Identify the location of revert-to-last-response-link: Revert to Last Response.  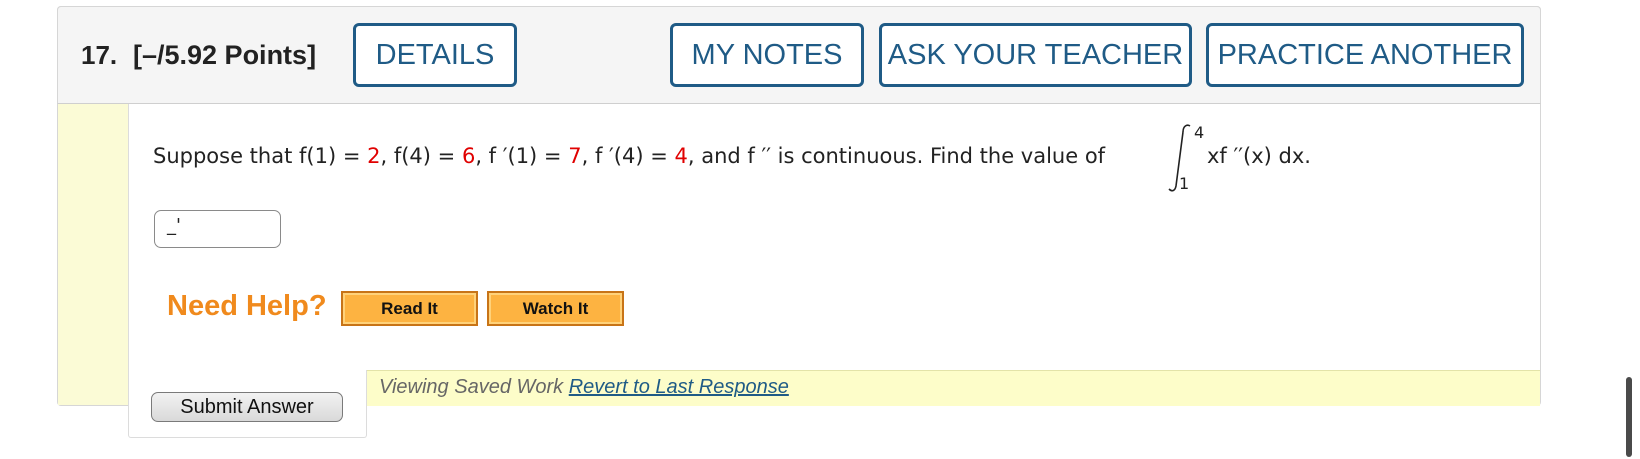
(679, 387).